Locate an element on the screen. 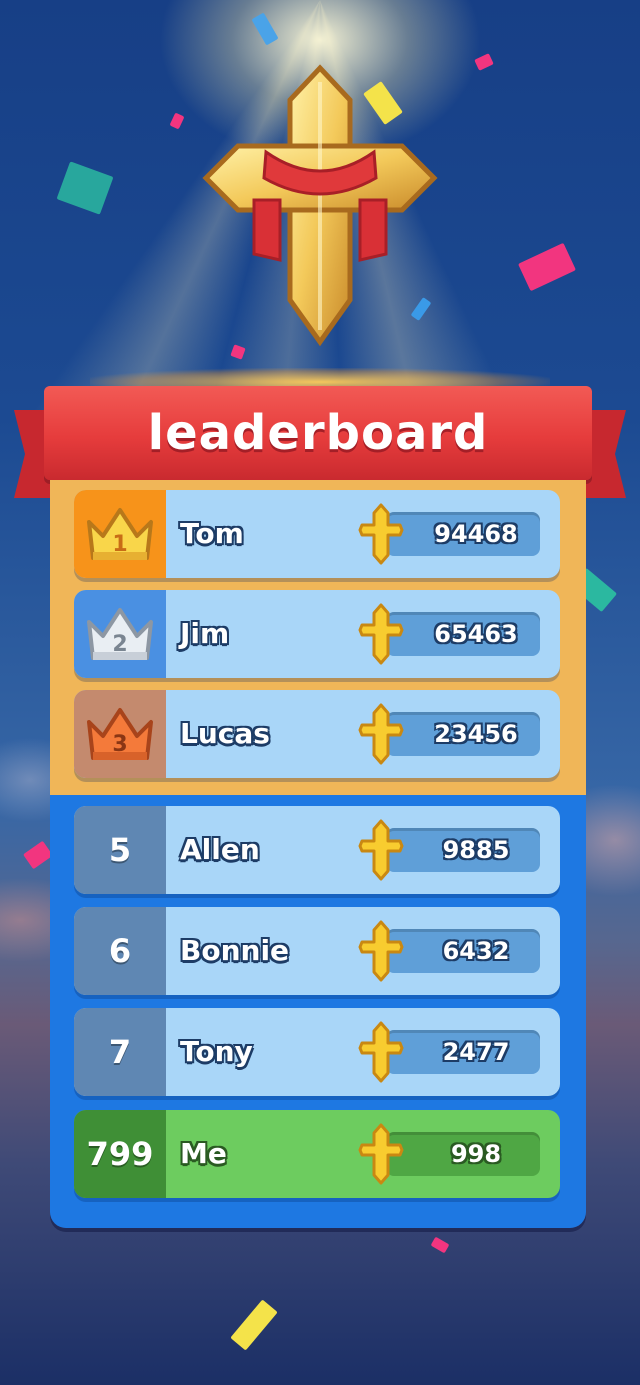 Image resolution: width=640 pixels, height=1385 pixels. player-name: Jim is located at coordinates (205, 633).